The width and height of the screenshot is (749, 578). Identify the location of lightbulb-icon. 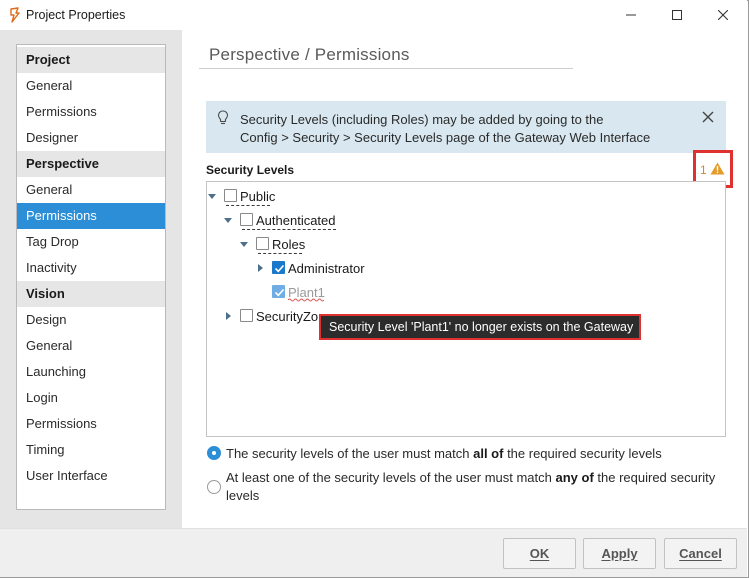
(223, 117).